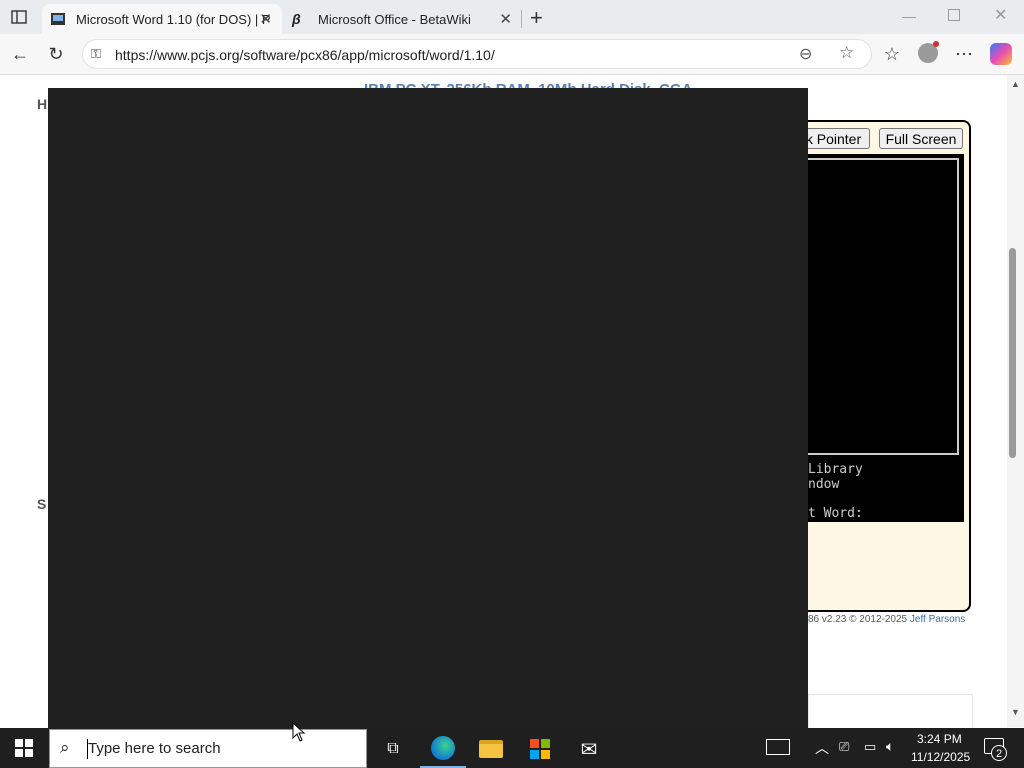  What do you see at coordinates (822, 748) in the screenshot?
I see `show-hidden-icons: ︿` at bounding box center [822, 748].